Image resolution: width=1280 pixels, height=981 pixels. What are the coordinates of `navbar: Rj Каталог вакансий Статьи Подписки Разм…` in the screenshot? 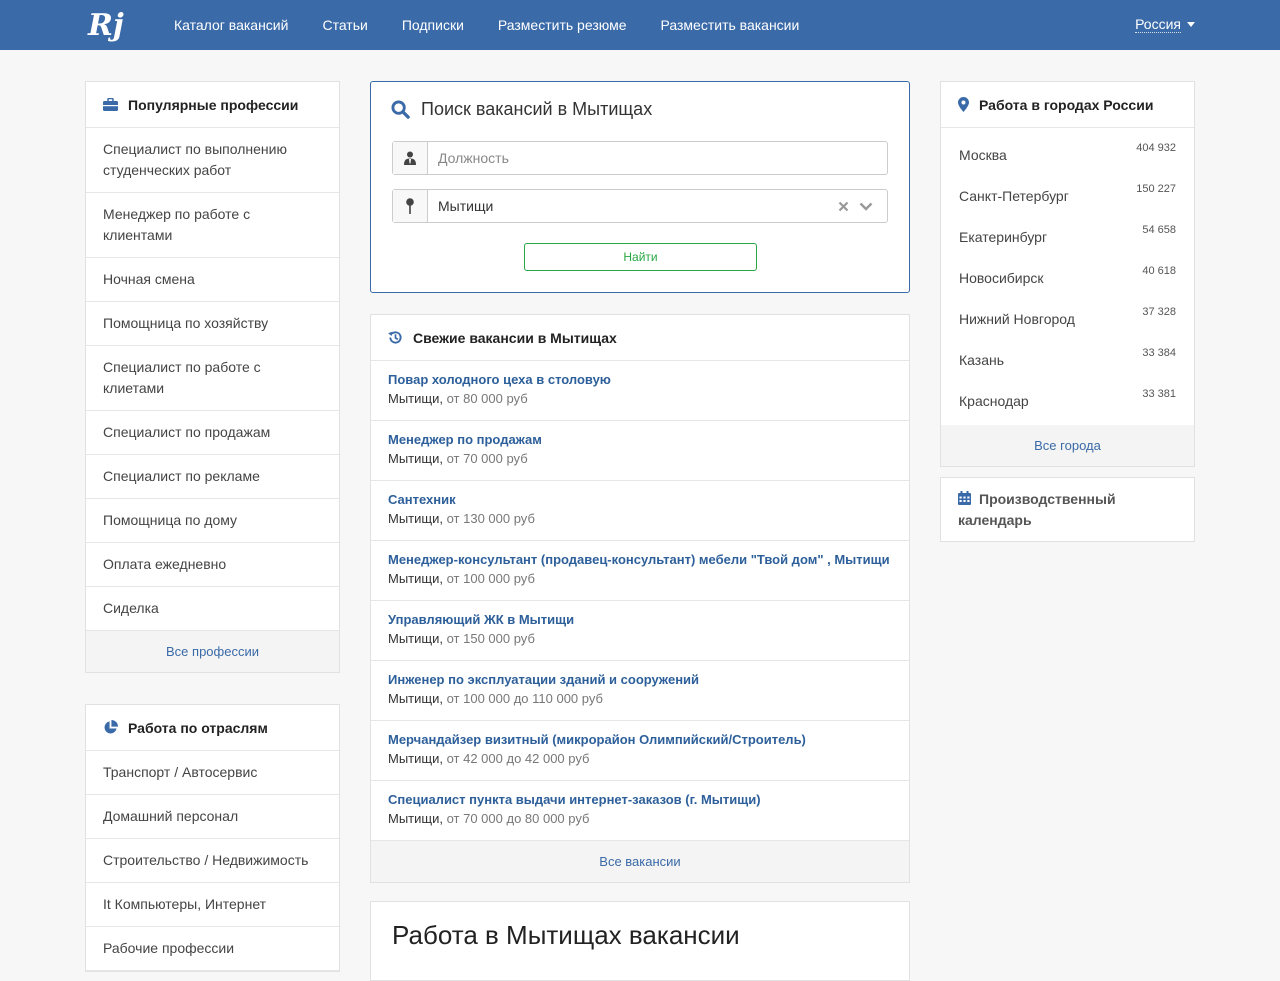 It's located at (640, 25).